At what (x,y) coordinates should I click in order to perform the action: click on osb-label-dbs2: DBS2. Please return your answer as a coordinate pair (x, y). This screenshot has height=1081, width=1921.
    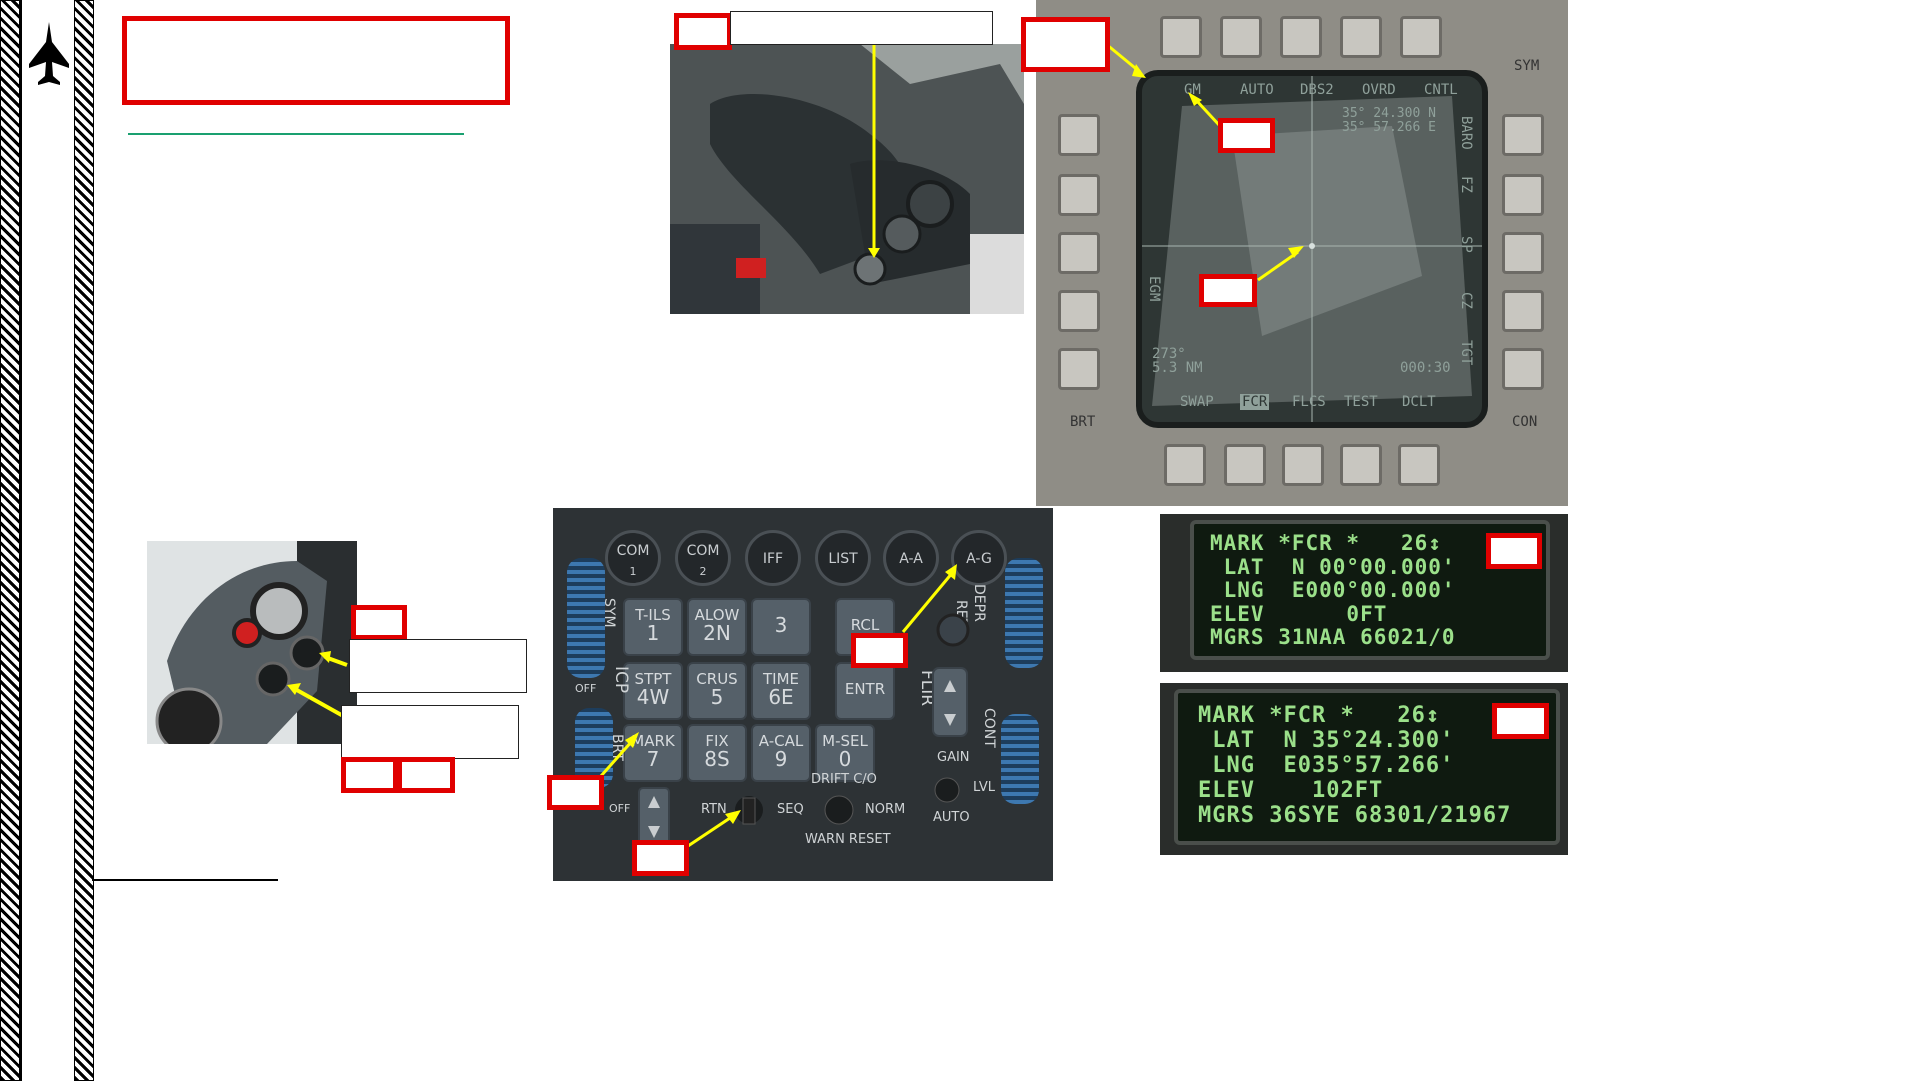
    Looking at the image, I should click on (1317, 90).